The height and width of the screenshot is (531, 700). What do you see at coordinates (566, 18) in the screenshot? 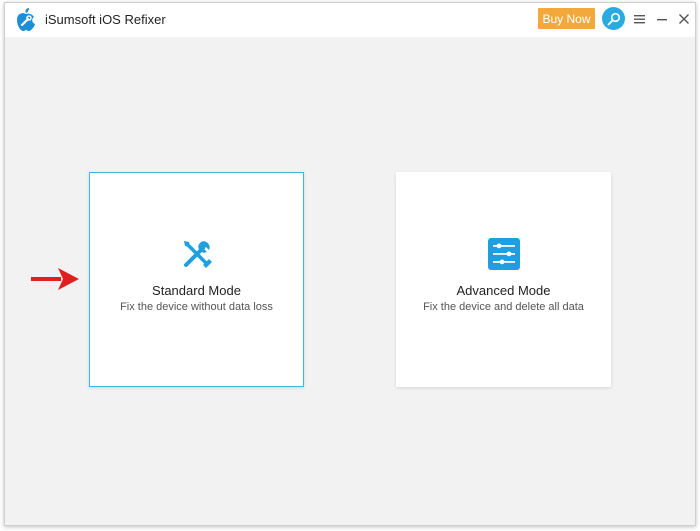
I see `buy-now-button: Buy Now` at bounding box center [566, 18].